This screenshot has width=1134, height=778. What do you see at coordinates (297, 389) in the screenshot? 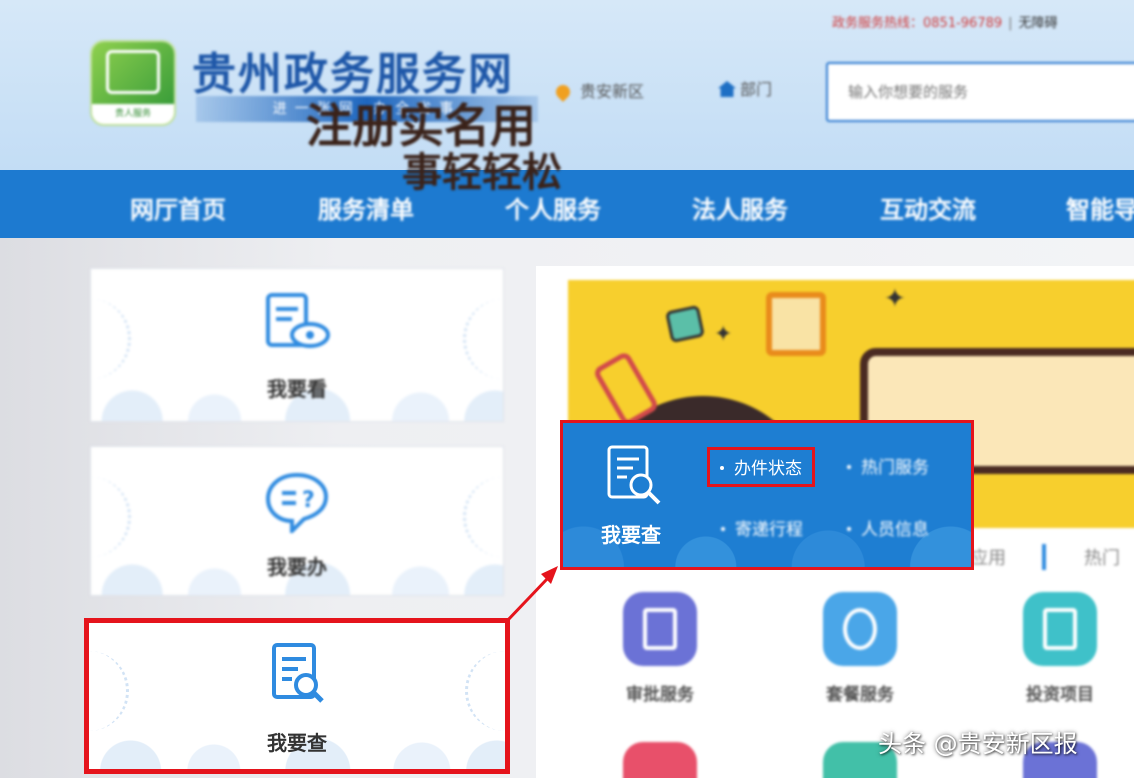
I see `card-view-label: 我要看` at bounding box center [297, 389].